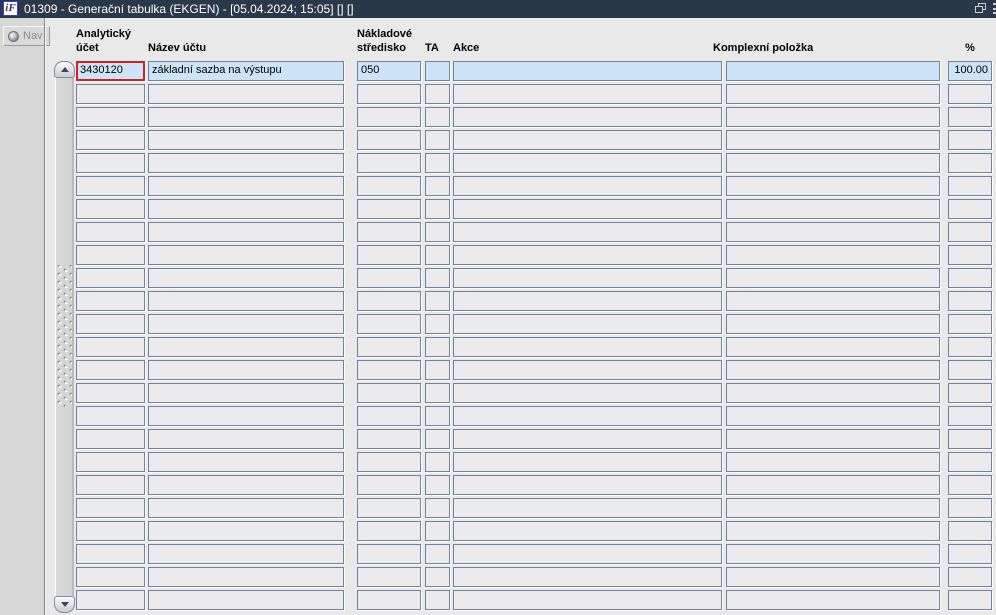 This screenshot has height=615, width=996. Describe the element at coordinates (981, 8) in the screenshot. I see `restore-window-icon` at that location.